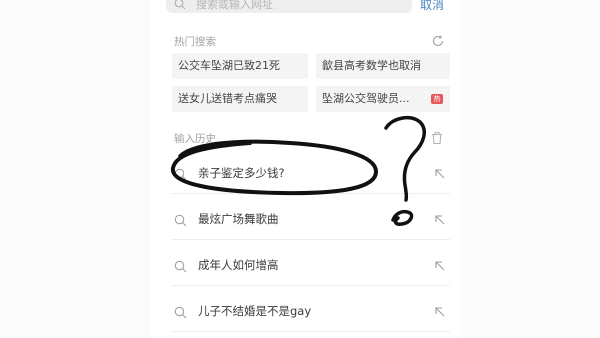 This screenshot has width=600, height=338. Describe the element at coordinates (227, 98) in the screenshot. I see `hot-search-label: 送女儿送错考点痛哭` at that location.